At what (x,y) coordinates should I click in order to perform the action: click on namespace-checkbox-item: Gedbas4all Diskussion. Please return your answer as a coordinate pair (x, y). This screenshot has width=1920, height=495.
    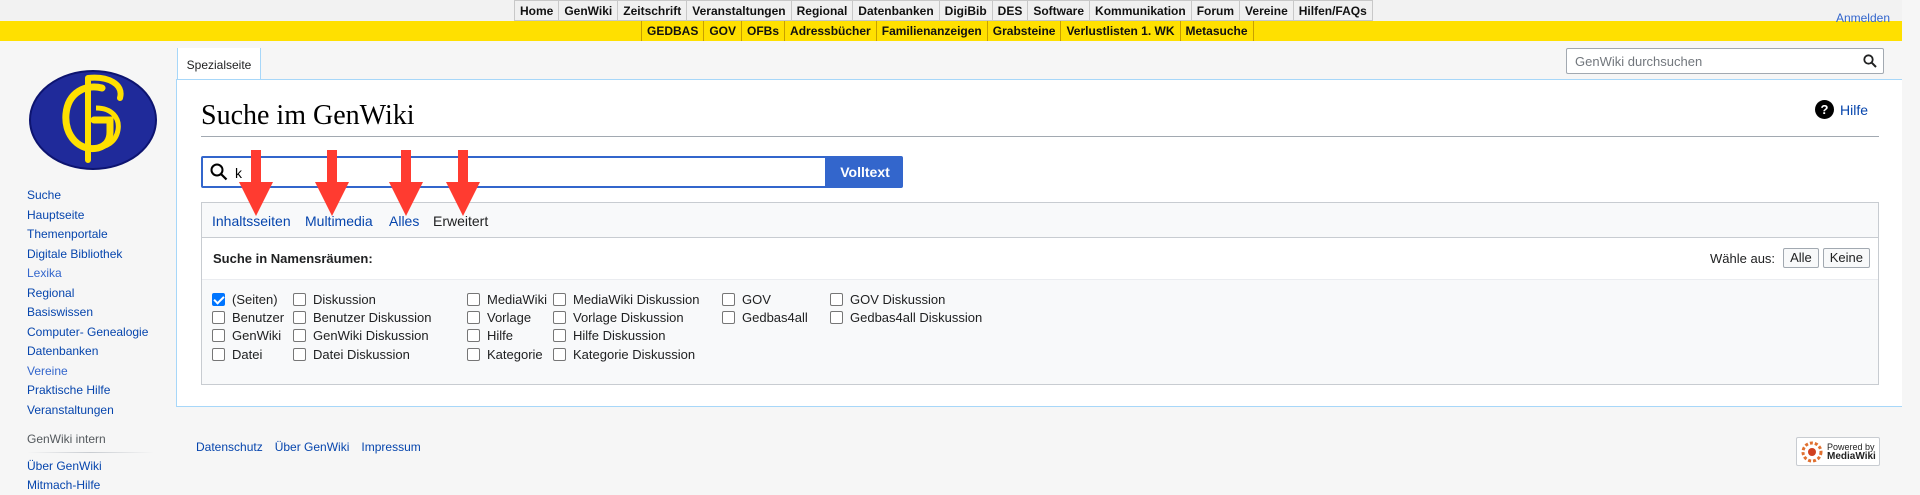
    Looking at the image, I should click on (906, 317).